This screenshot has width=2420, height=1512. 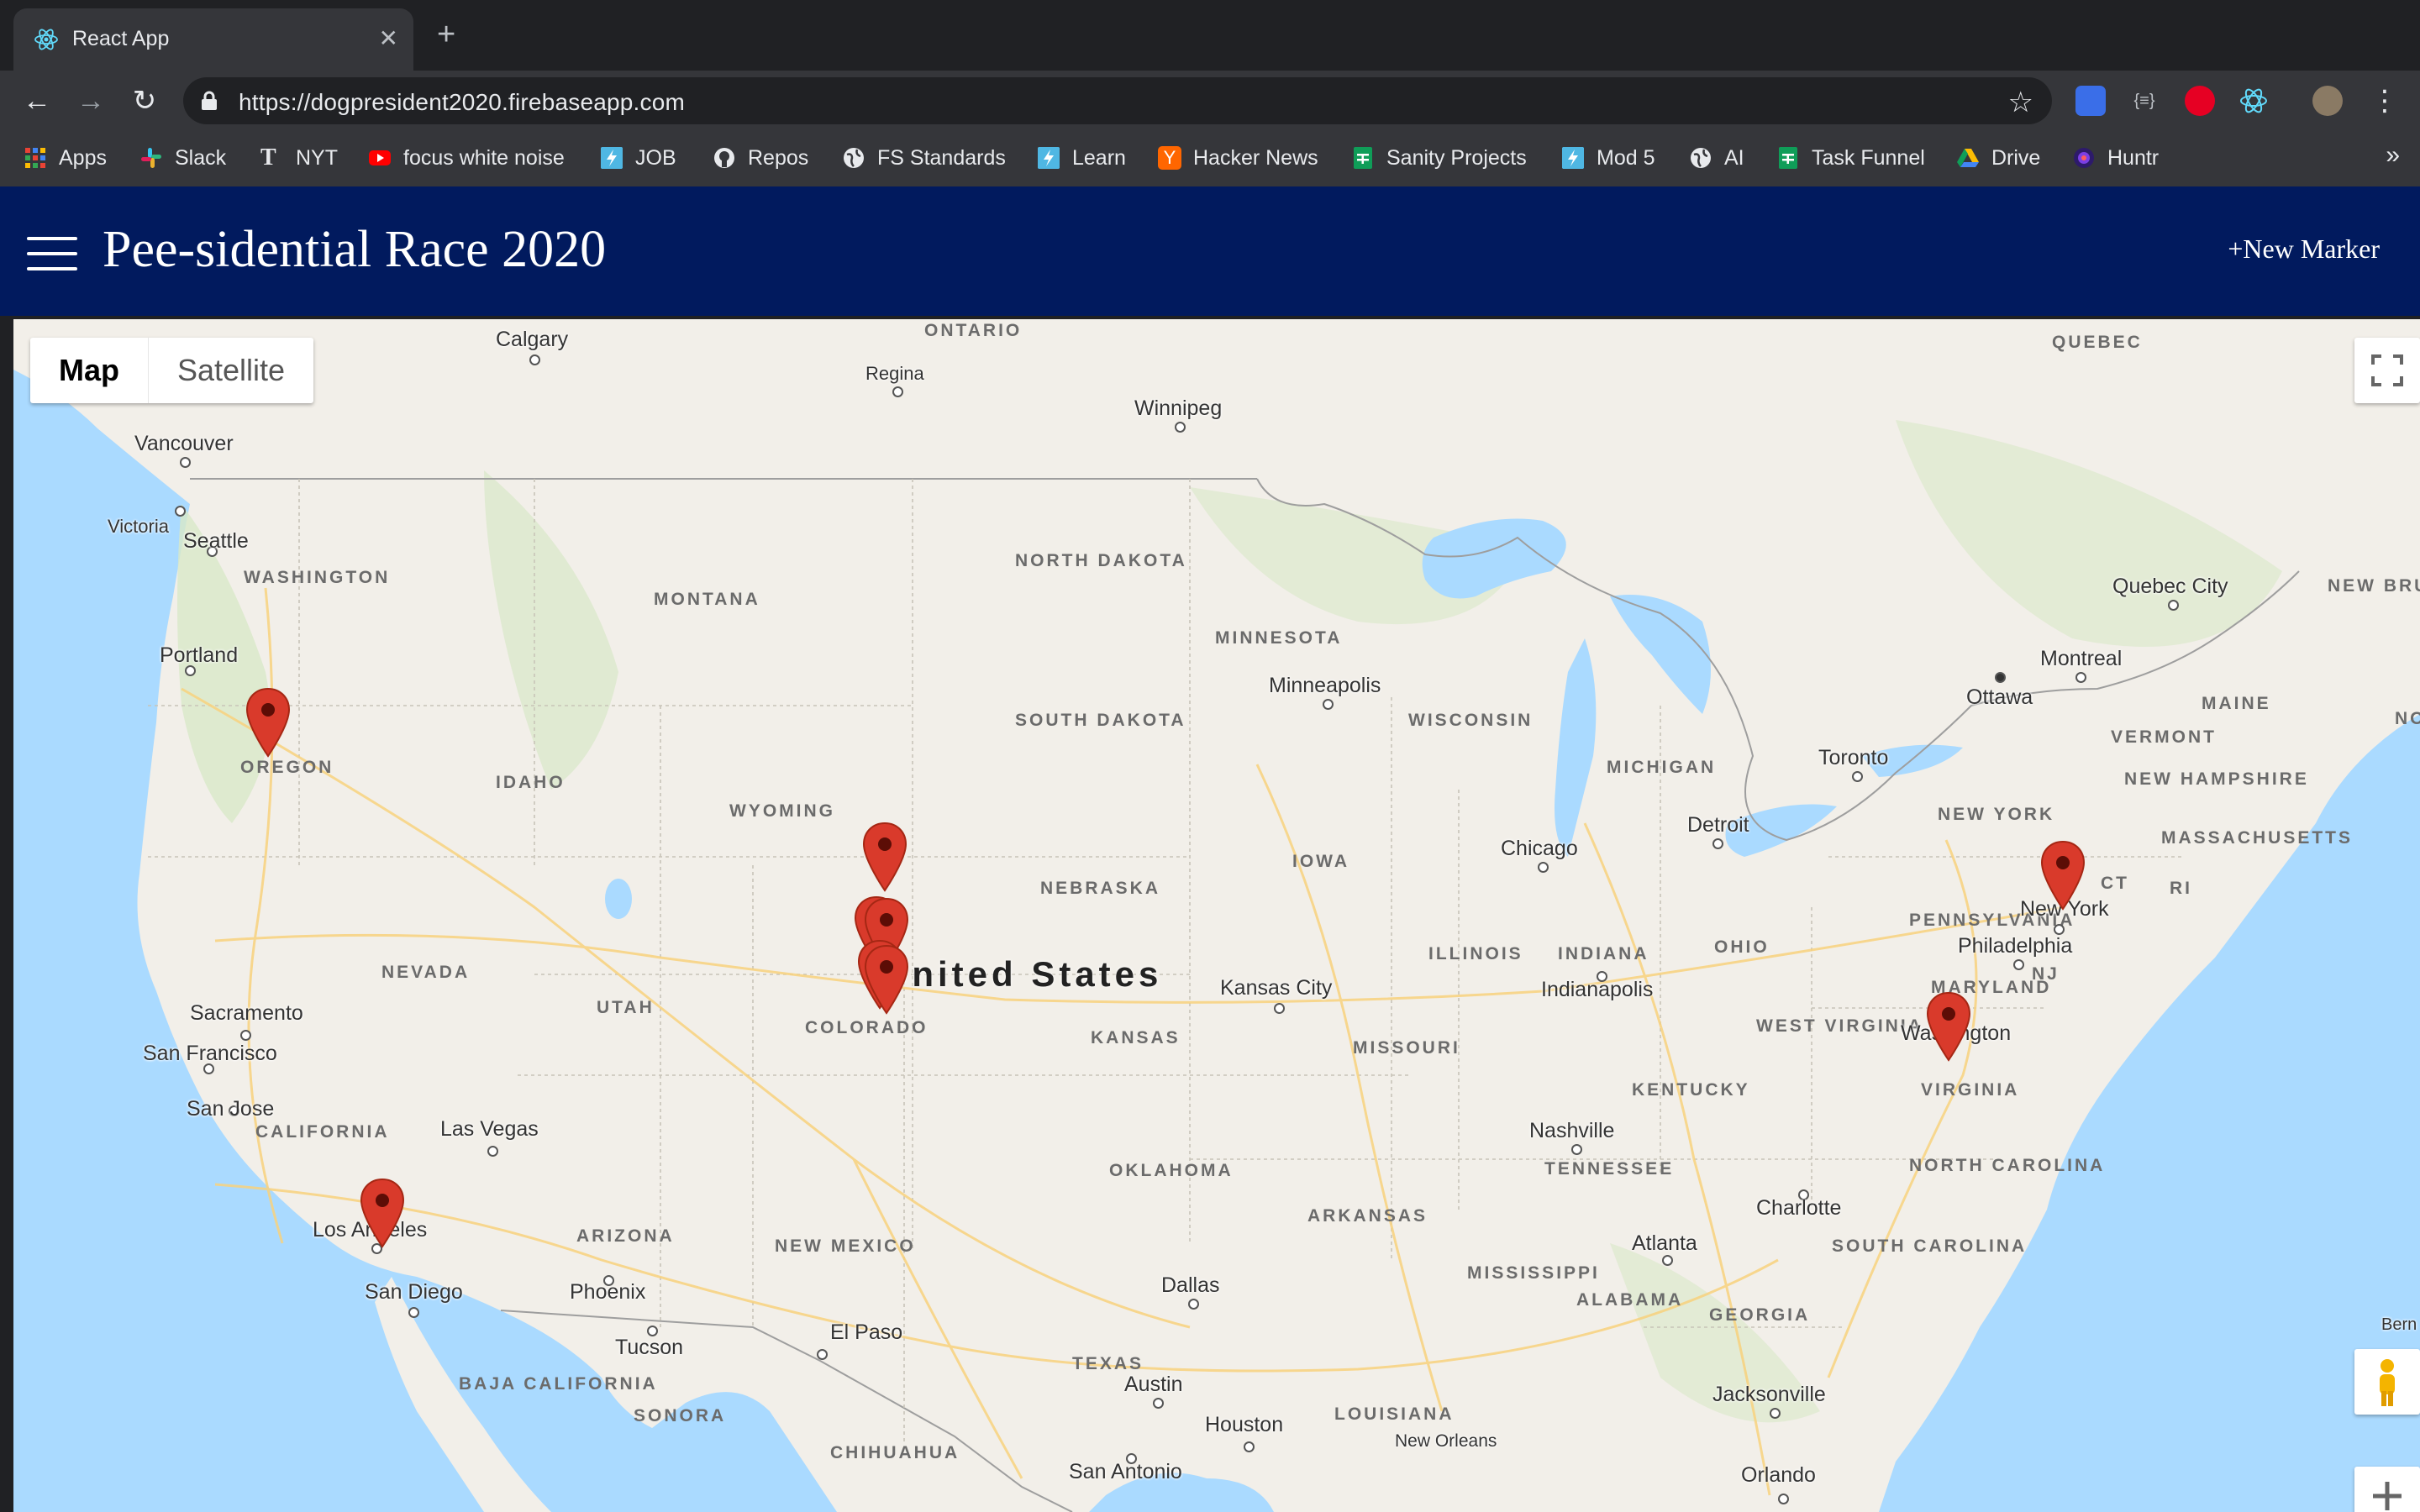 What do you see at coordinates (1153, 1384) in the screenshot?
I see `city-label: Austin` at bounding box center [1153, 1384].